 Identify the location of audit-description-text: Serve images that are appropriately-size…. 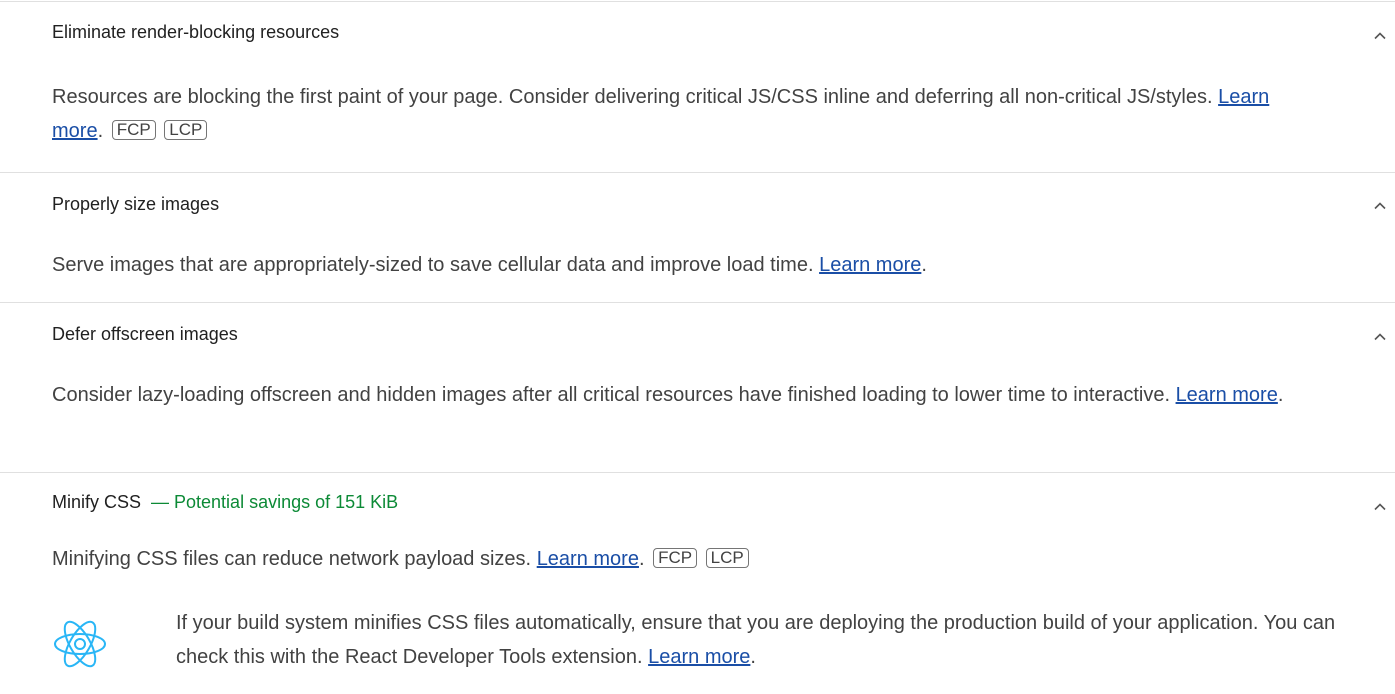
(433, 265).